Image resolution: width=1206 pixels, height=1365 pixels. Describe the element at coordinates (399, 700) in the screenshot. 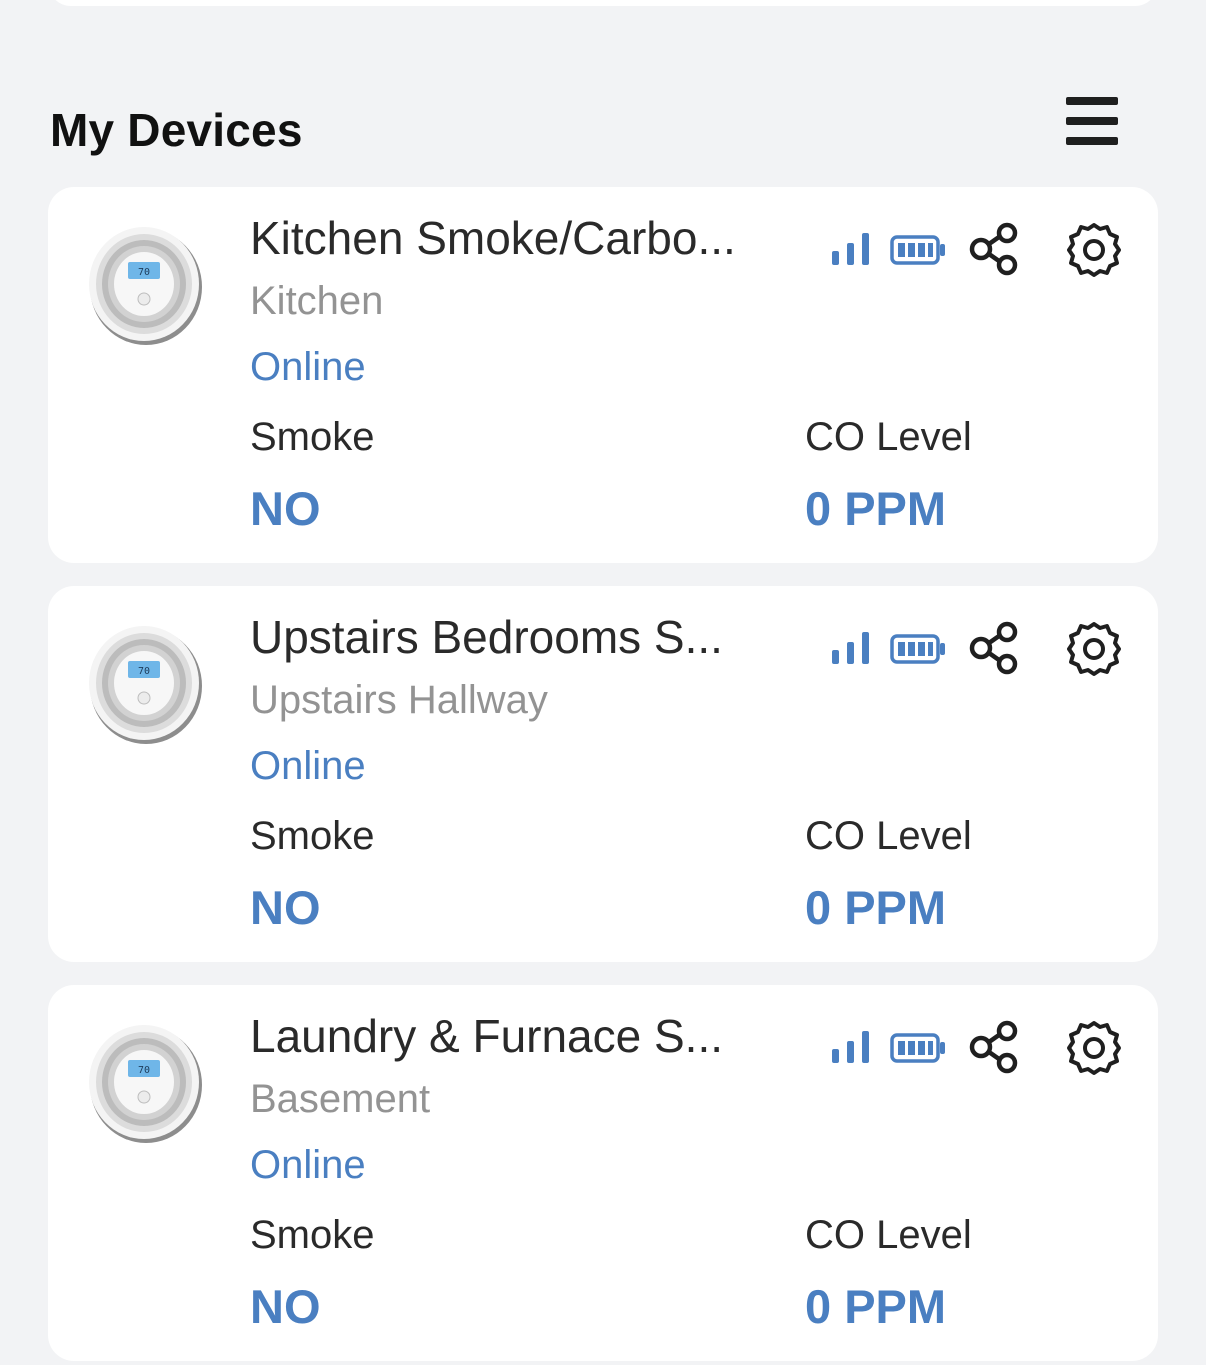

I see `device-room: Upstairs Hallway` at that location.